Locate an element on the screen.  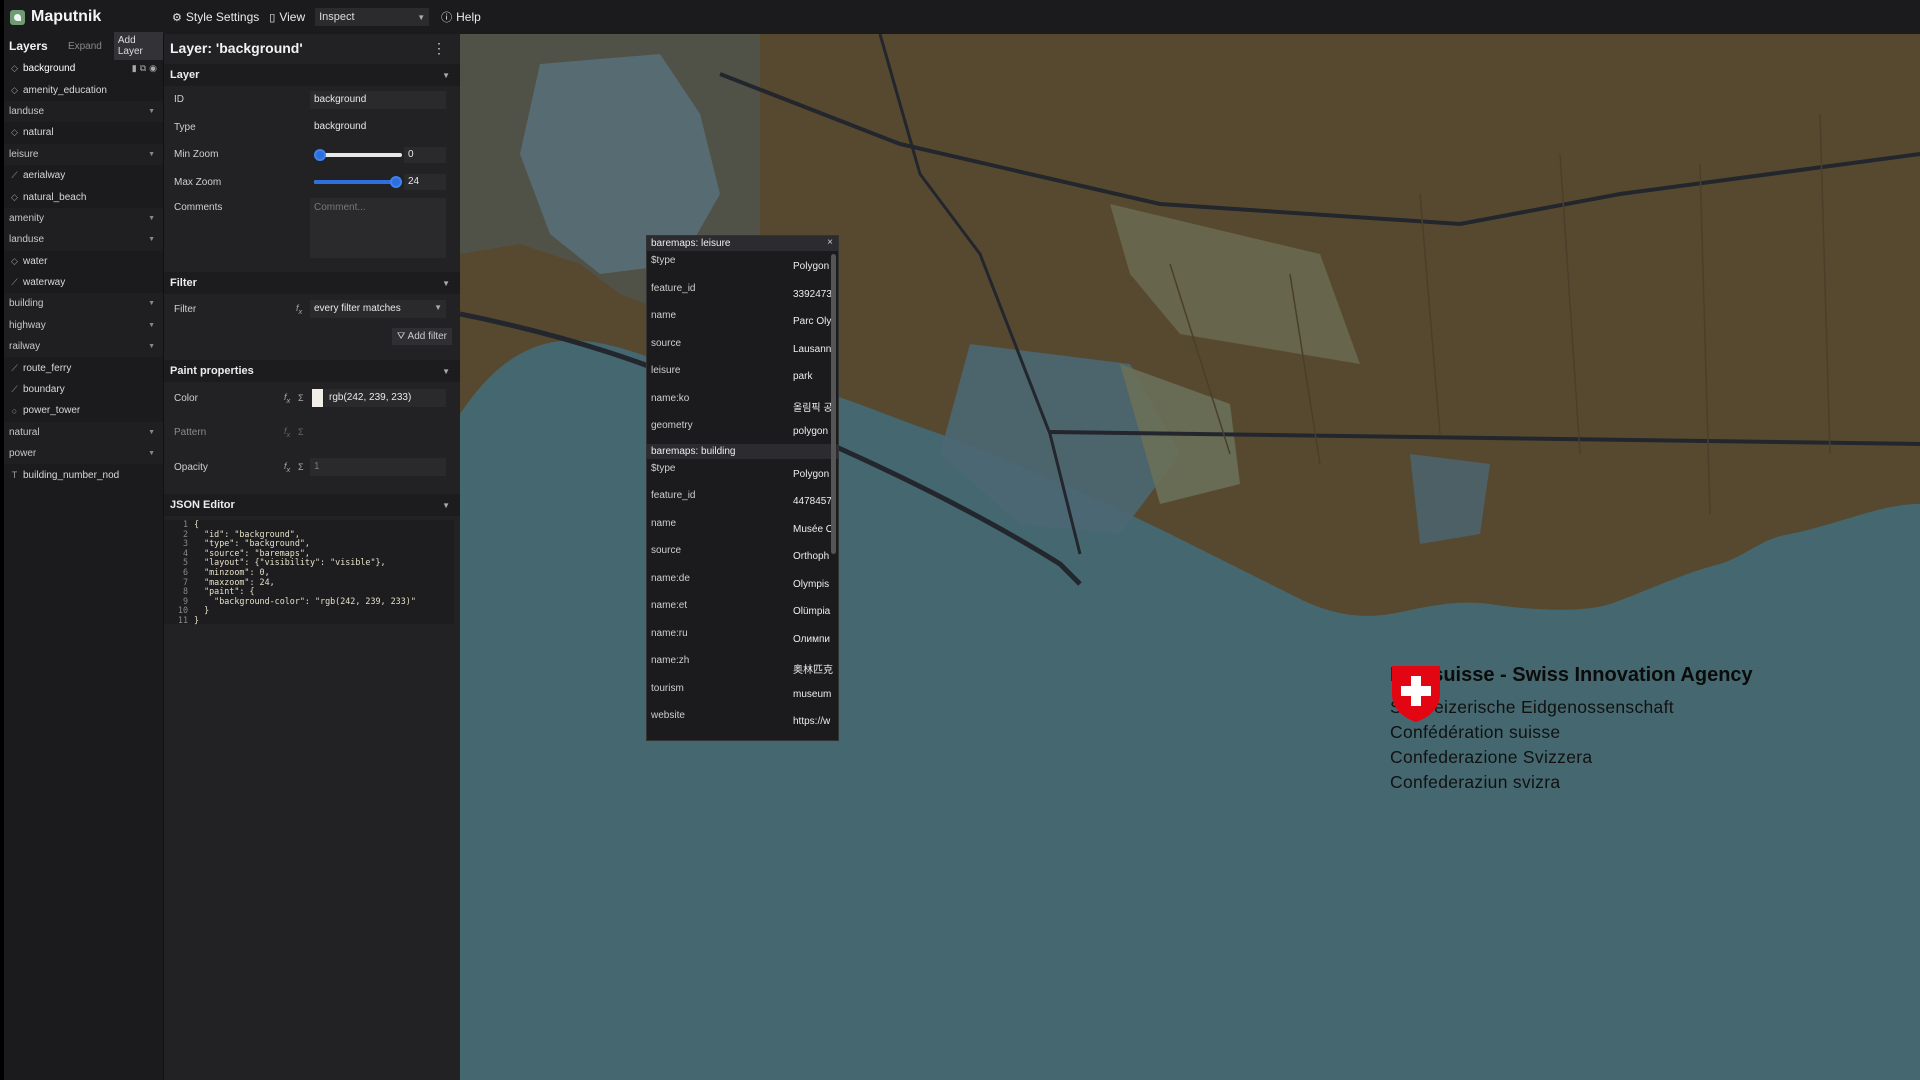
fill-icon: ◇ is located at coordinates (14, 68).